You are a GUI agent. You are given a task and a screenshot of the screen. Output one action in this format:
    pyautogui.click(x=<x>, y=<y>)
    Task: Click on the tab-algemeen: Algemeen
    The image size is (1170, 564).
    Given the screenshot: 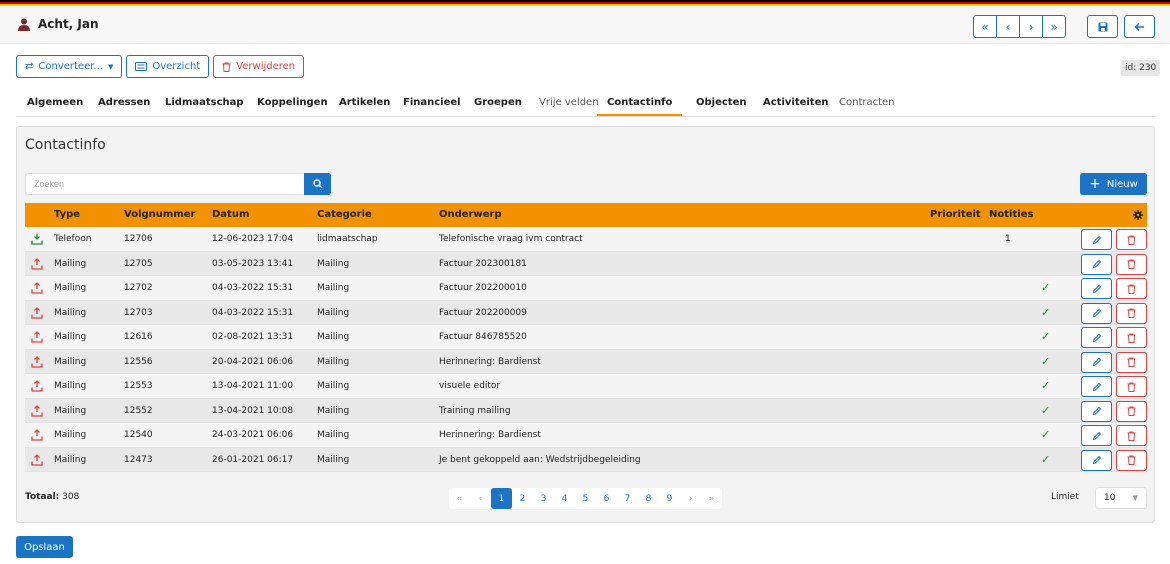 What is the action you would take?
    pyautogui.click(x=55, y=102)
    